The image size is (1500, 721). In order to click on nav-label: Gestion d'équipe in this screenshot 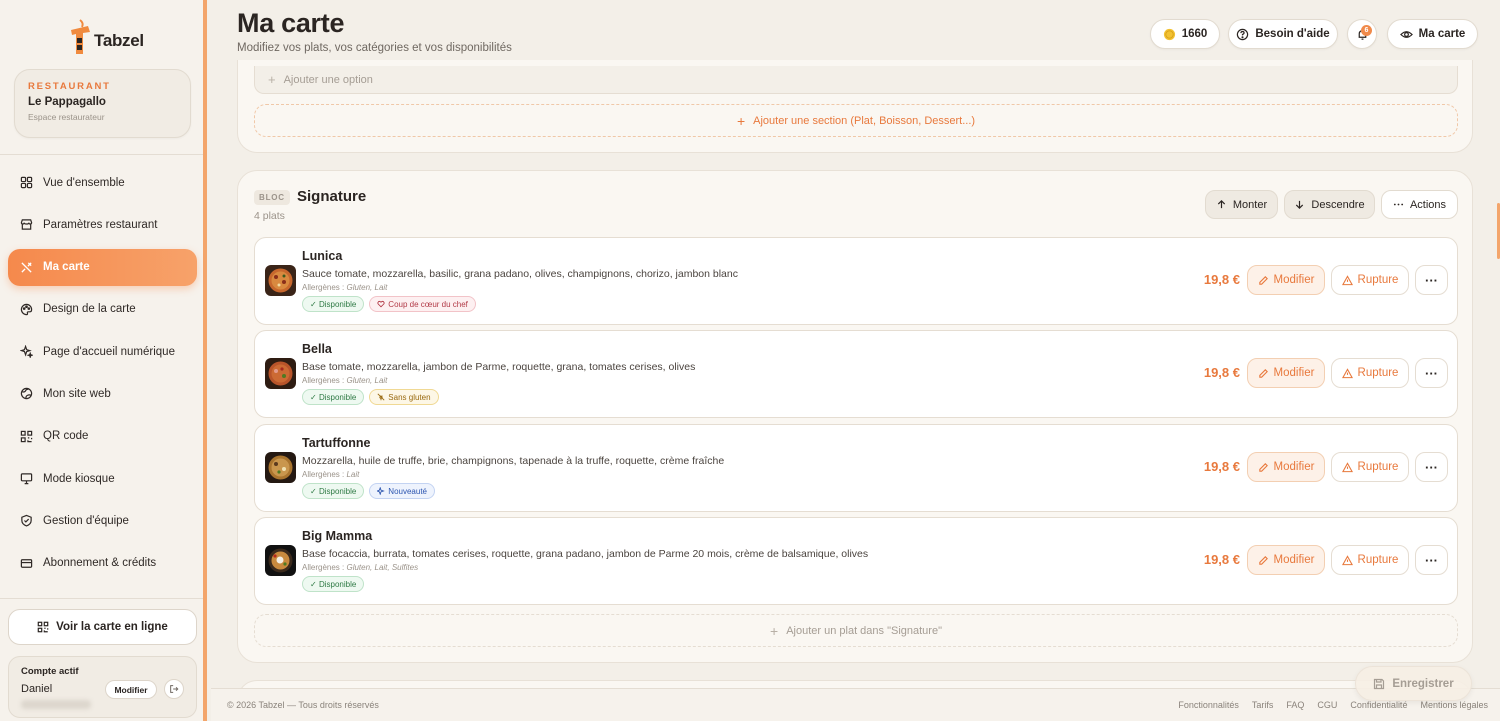, I will do `click(86, 520)`.